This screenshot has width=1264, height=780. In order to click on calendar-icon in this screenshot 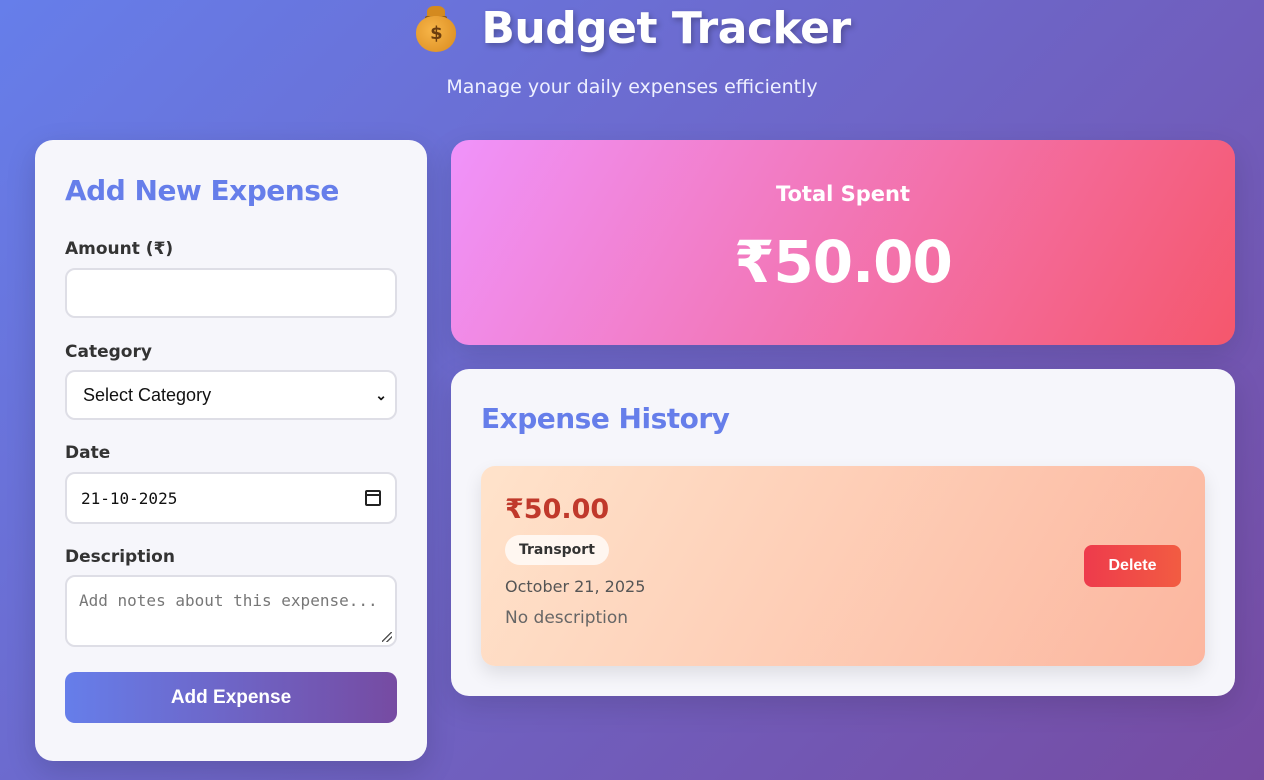, I will do `click(373, 498)`.